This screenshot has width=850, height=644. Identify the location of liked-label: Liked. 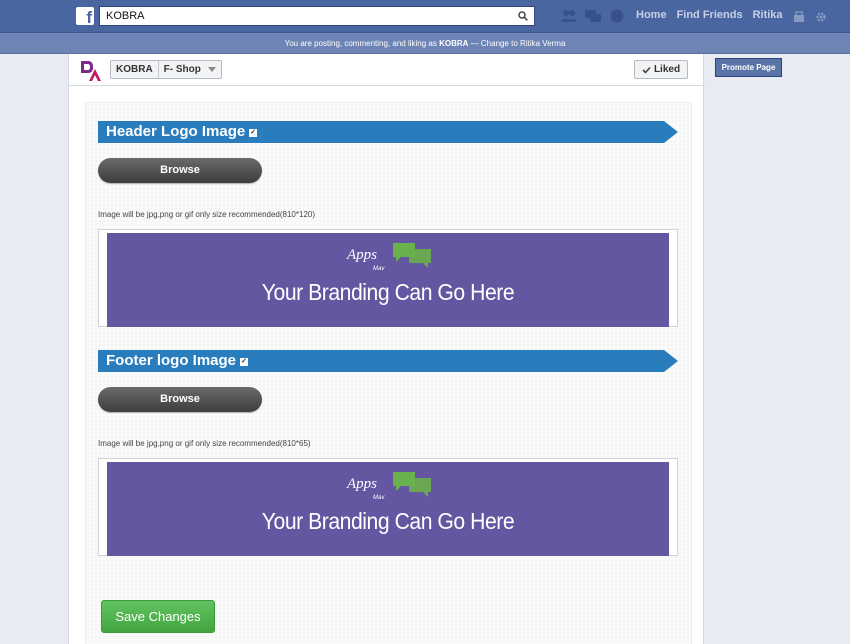
(667, 69).